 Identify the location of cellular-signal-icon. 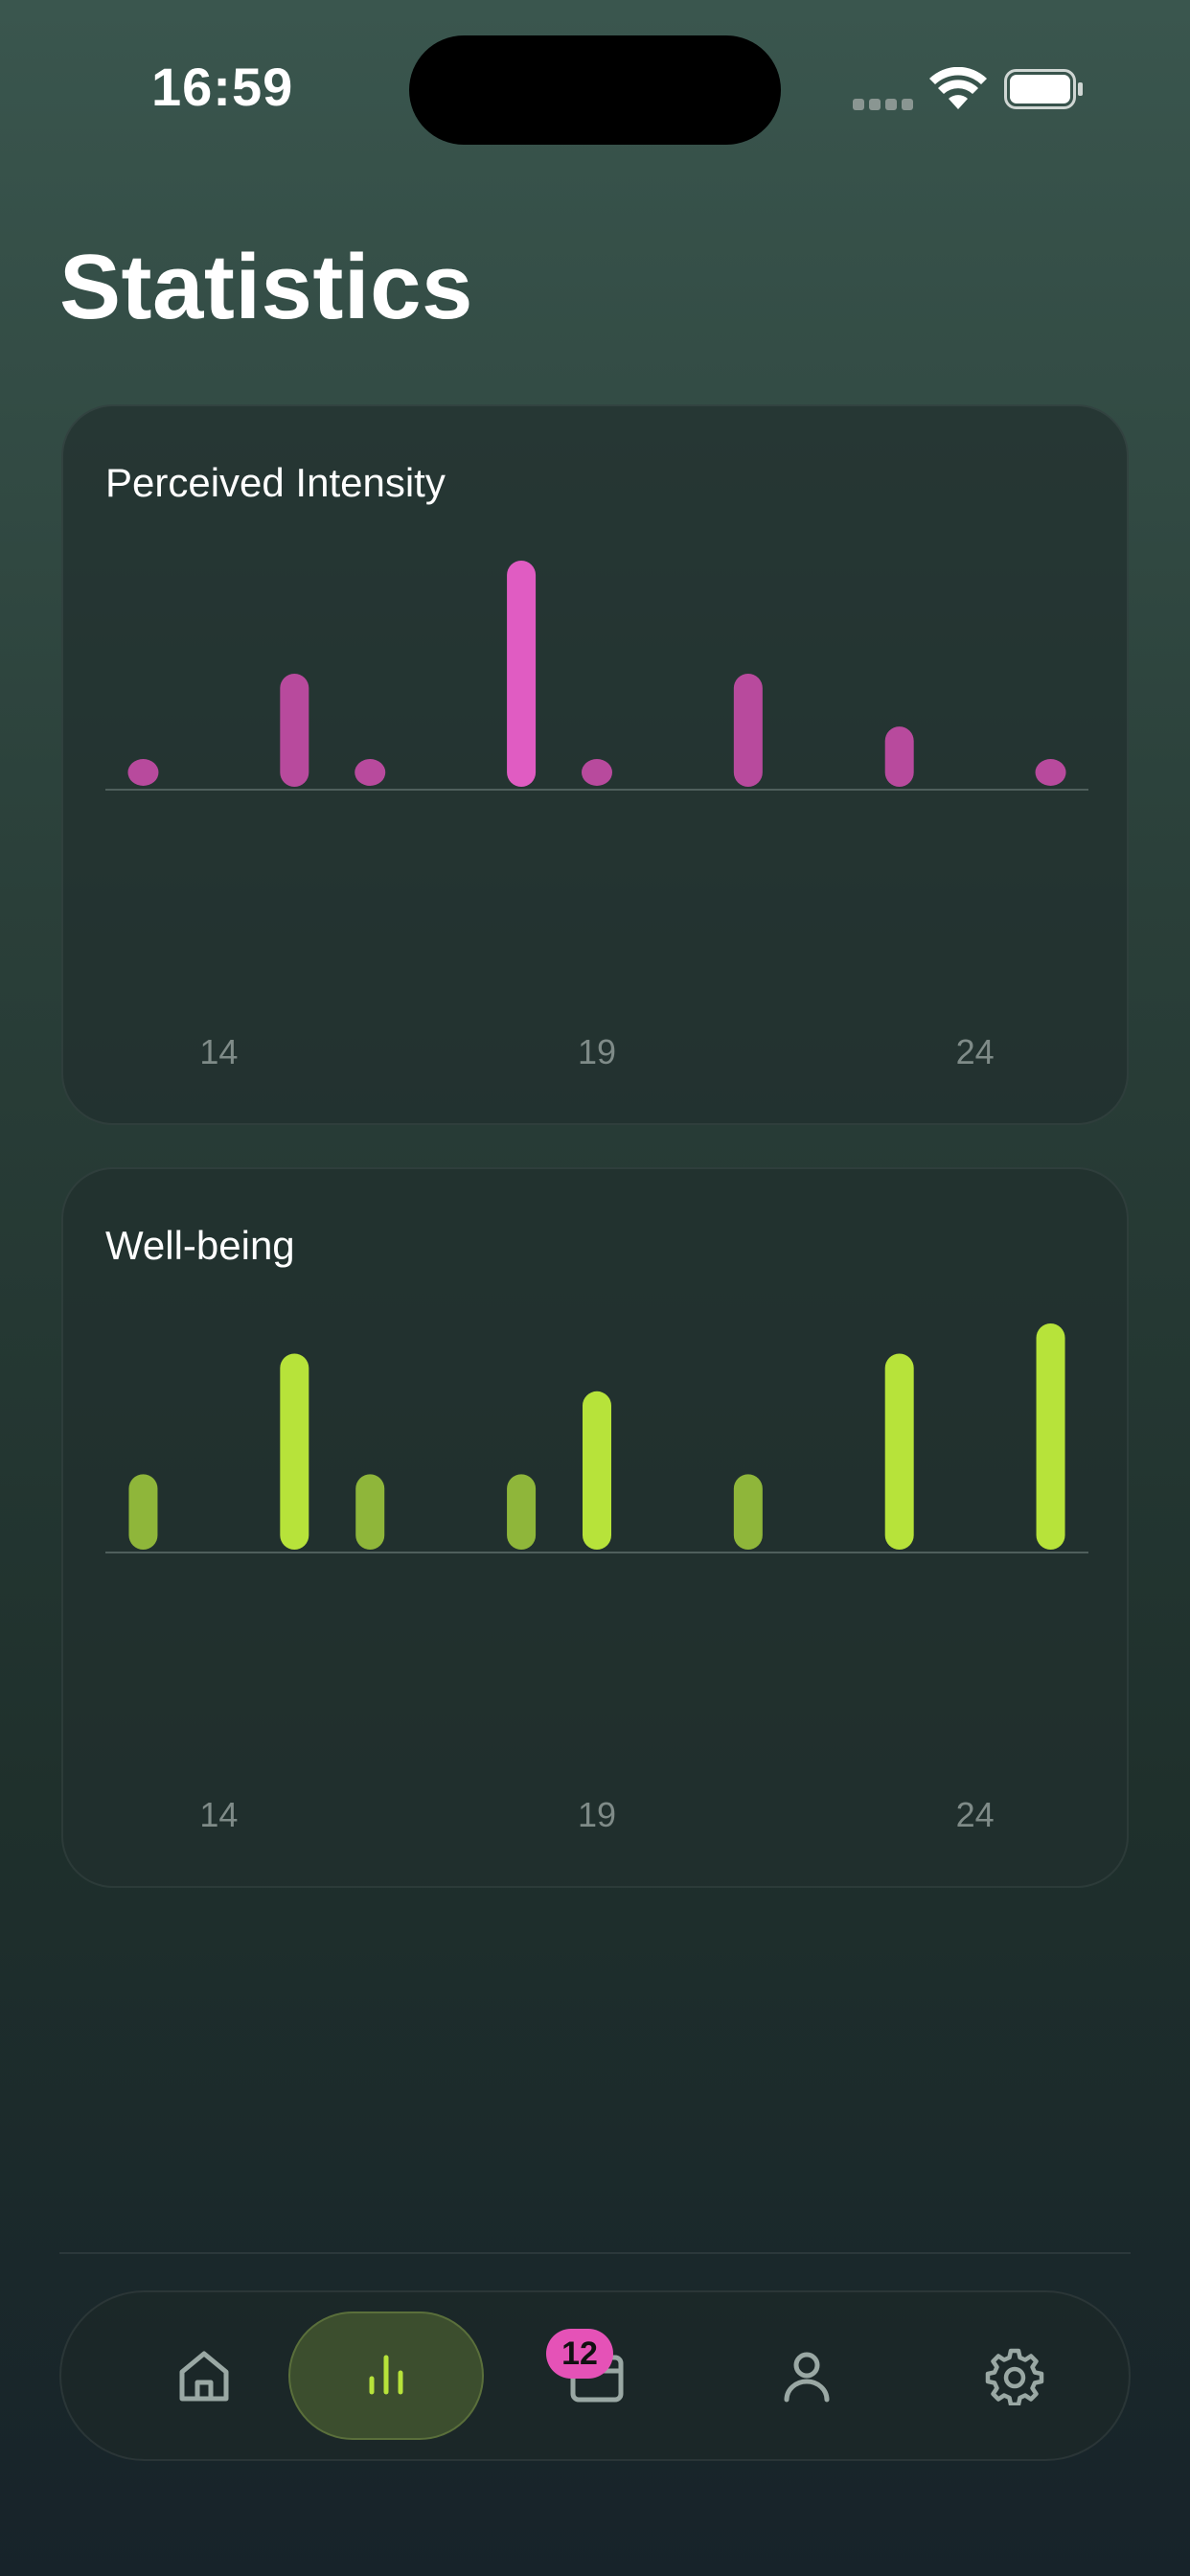
(884, 104).